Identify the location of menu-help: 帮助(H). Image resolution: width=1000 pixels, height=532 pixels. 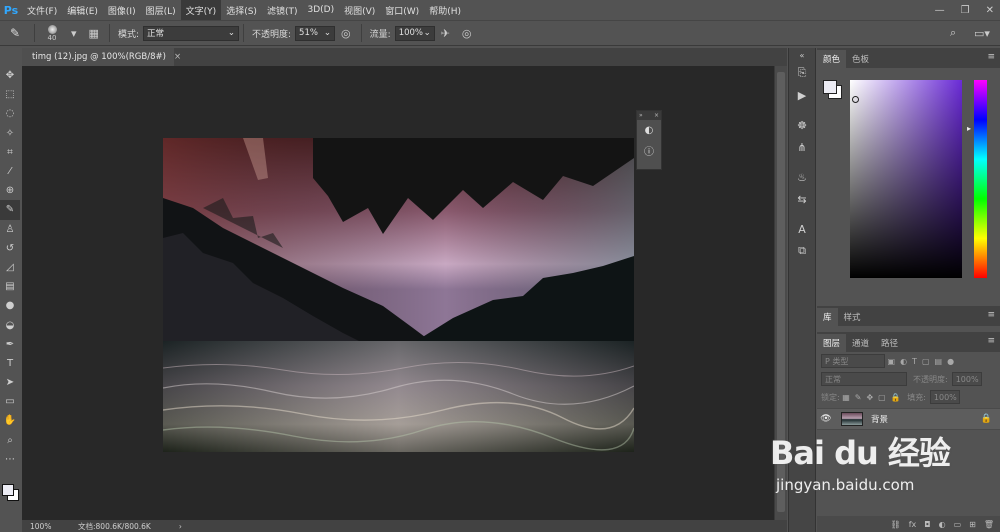
(445, 10).